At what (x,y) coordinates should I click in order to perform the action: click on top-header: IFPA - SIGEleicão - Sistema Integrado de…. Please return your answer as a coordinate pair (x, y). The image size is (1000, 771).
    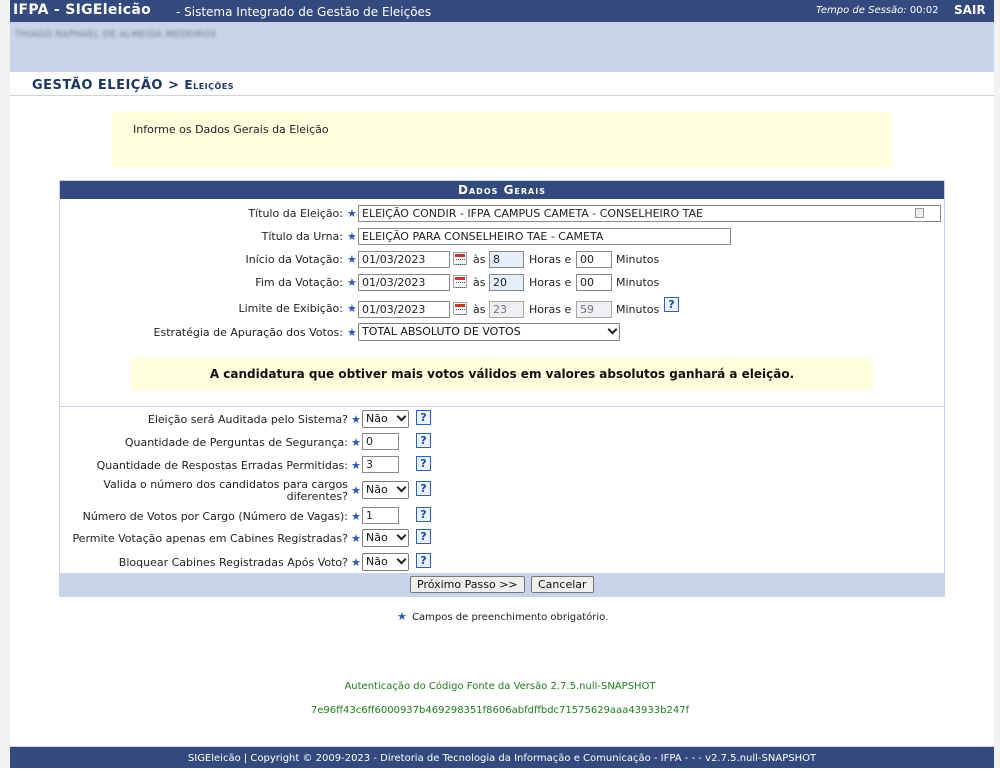
    Looking at the image, I should click on (502, 11).